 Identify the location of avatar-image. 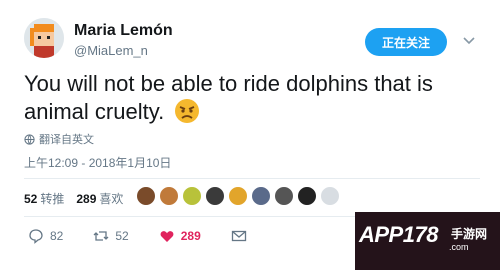
(44, 38).